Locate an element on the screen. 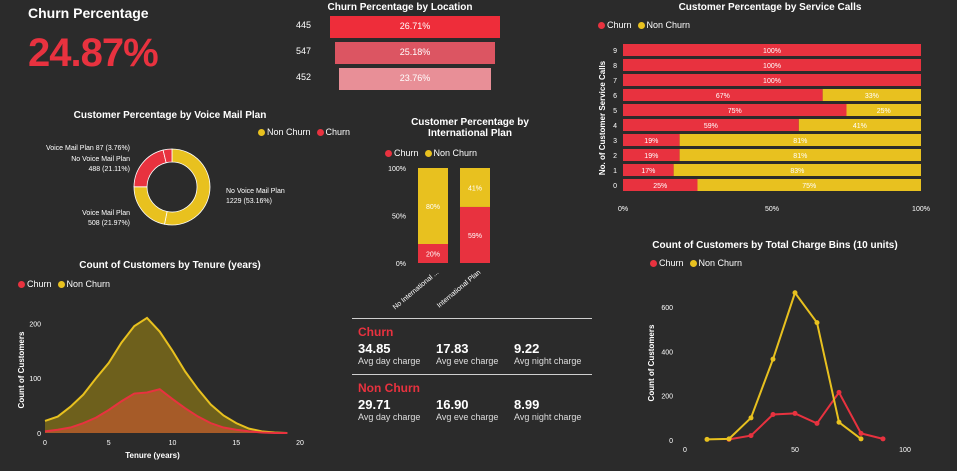 The width and height of the screenshot is (957, 471). service-chart-title: Customer Percentage by Service Calls is located at coordinates (770, 7).